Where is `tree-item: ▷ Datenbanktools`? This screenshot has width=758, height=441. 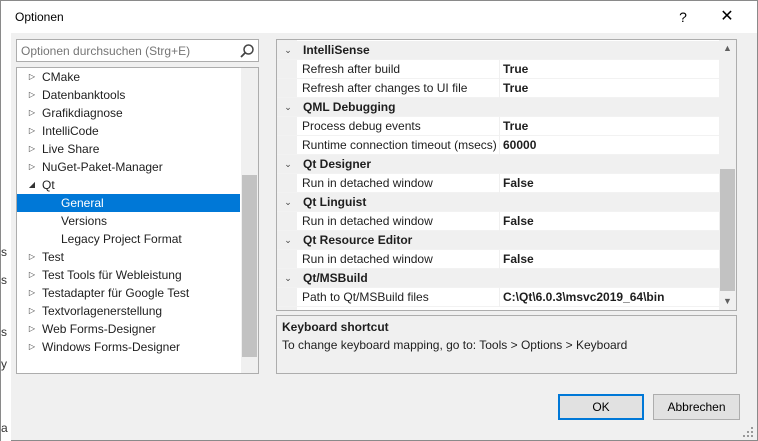 tree-item: ▷ Datenbanktools is located at coordinates (128, 95).